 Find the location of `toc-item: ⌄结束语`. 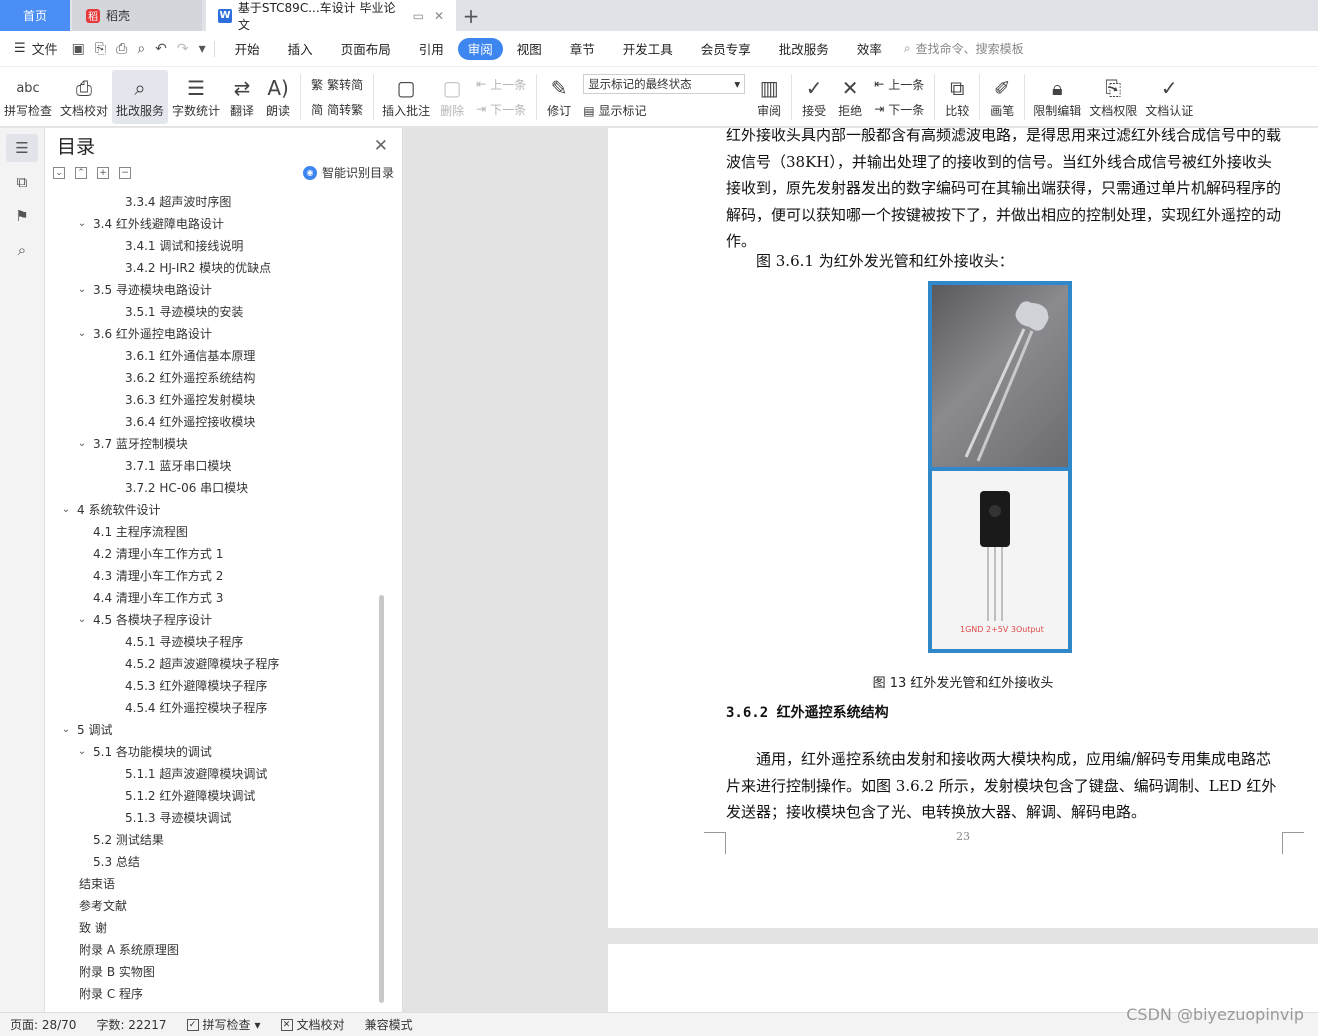

toc-item: ⌄结束语 is located at coordinates (215, 883).